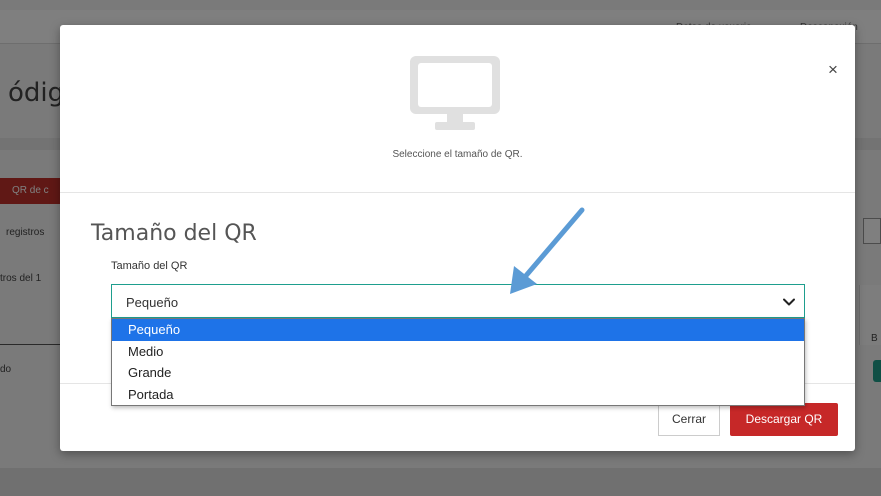 This screenshot has height=496, width=881. I want to click on download-qr-button: Descargar QR, so click(784, 419).